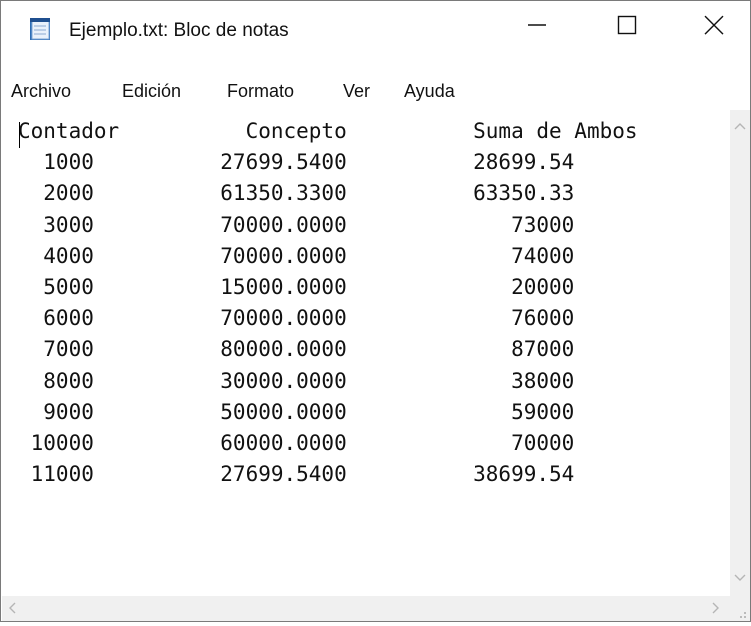 This screenshot has width=751, height=626. Describe the element at coordinates (179, 30) in the screenshot. I see `window-title: Ejemplo.txt: Bloc de notas` at that location.